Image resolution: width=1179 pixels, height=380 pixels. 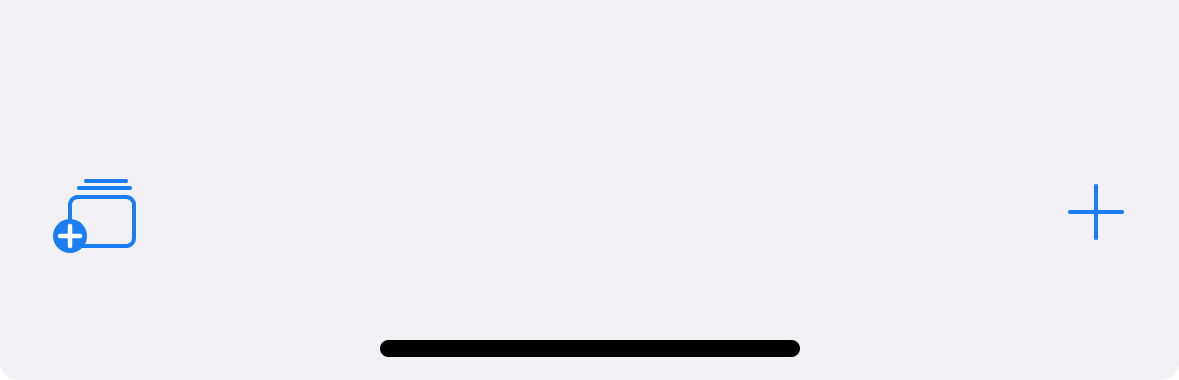 I want to click on new-tab-group-button, so click(x=96, y=214).